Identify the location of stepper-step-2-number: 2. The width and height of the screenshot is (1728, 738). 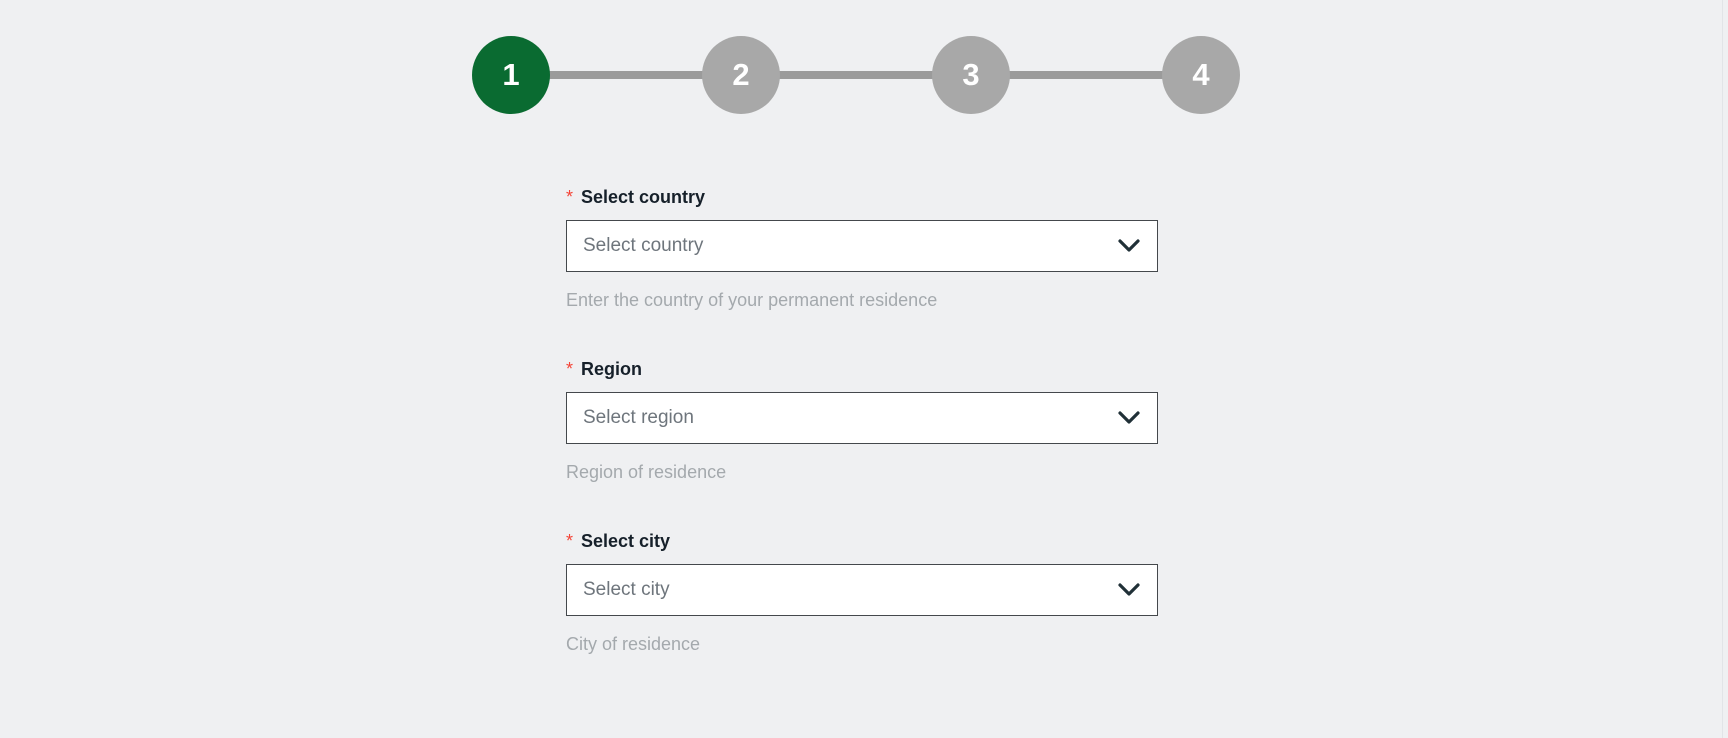
(741, 74).